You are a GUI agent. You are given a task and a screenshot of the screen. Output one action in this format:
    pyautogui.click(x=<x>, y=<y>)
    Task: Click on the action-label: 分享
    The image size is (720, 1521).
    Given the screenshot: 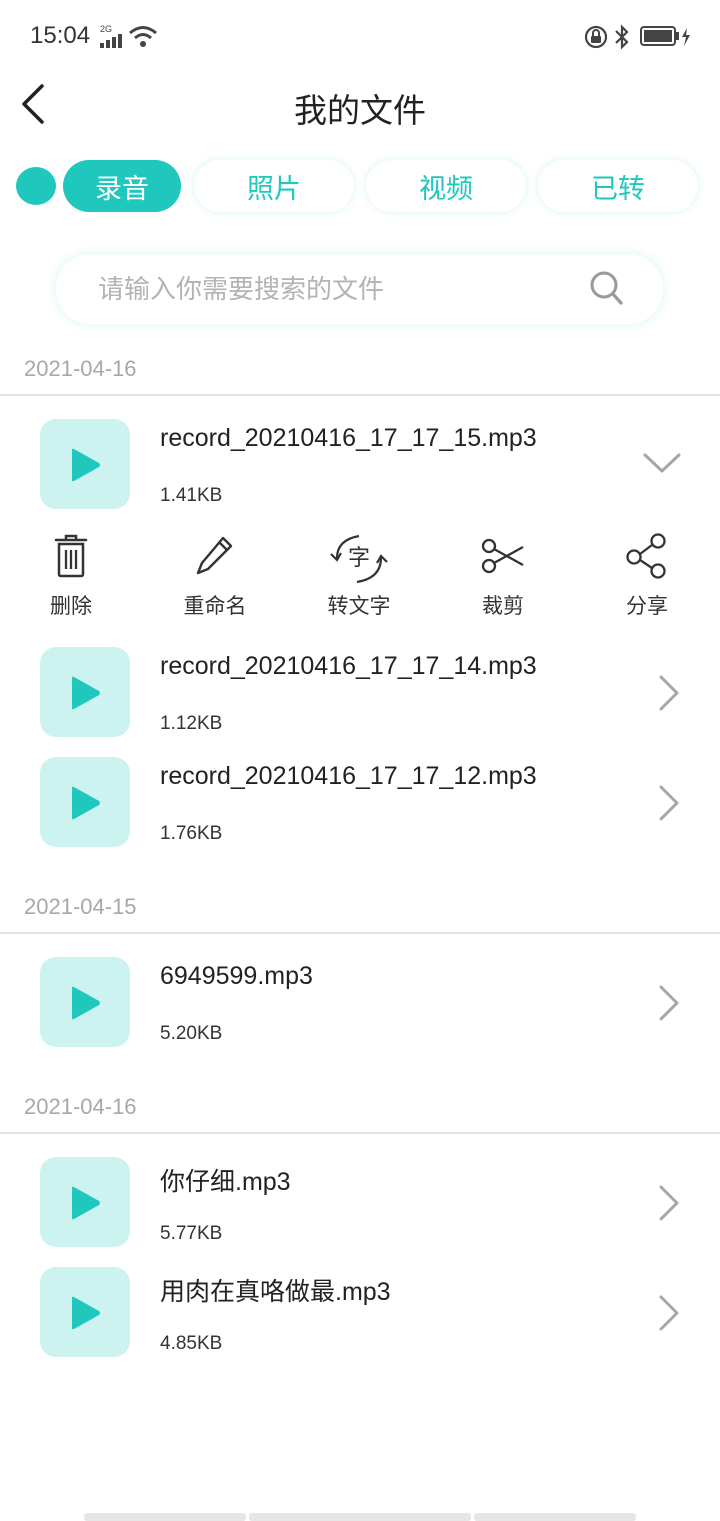 What is the action you would take?
    pyautogui.click(x=647, y=606)
    